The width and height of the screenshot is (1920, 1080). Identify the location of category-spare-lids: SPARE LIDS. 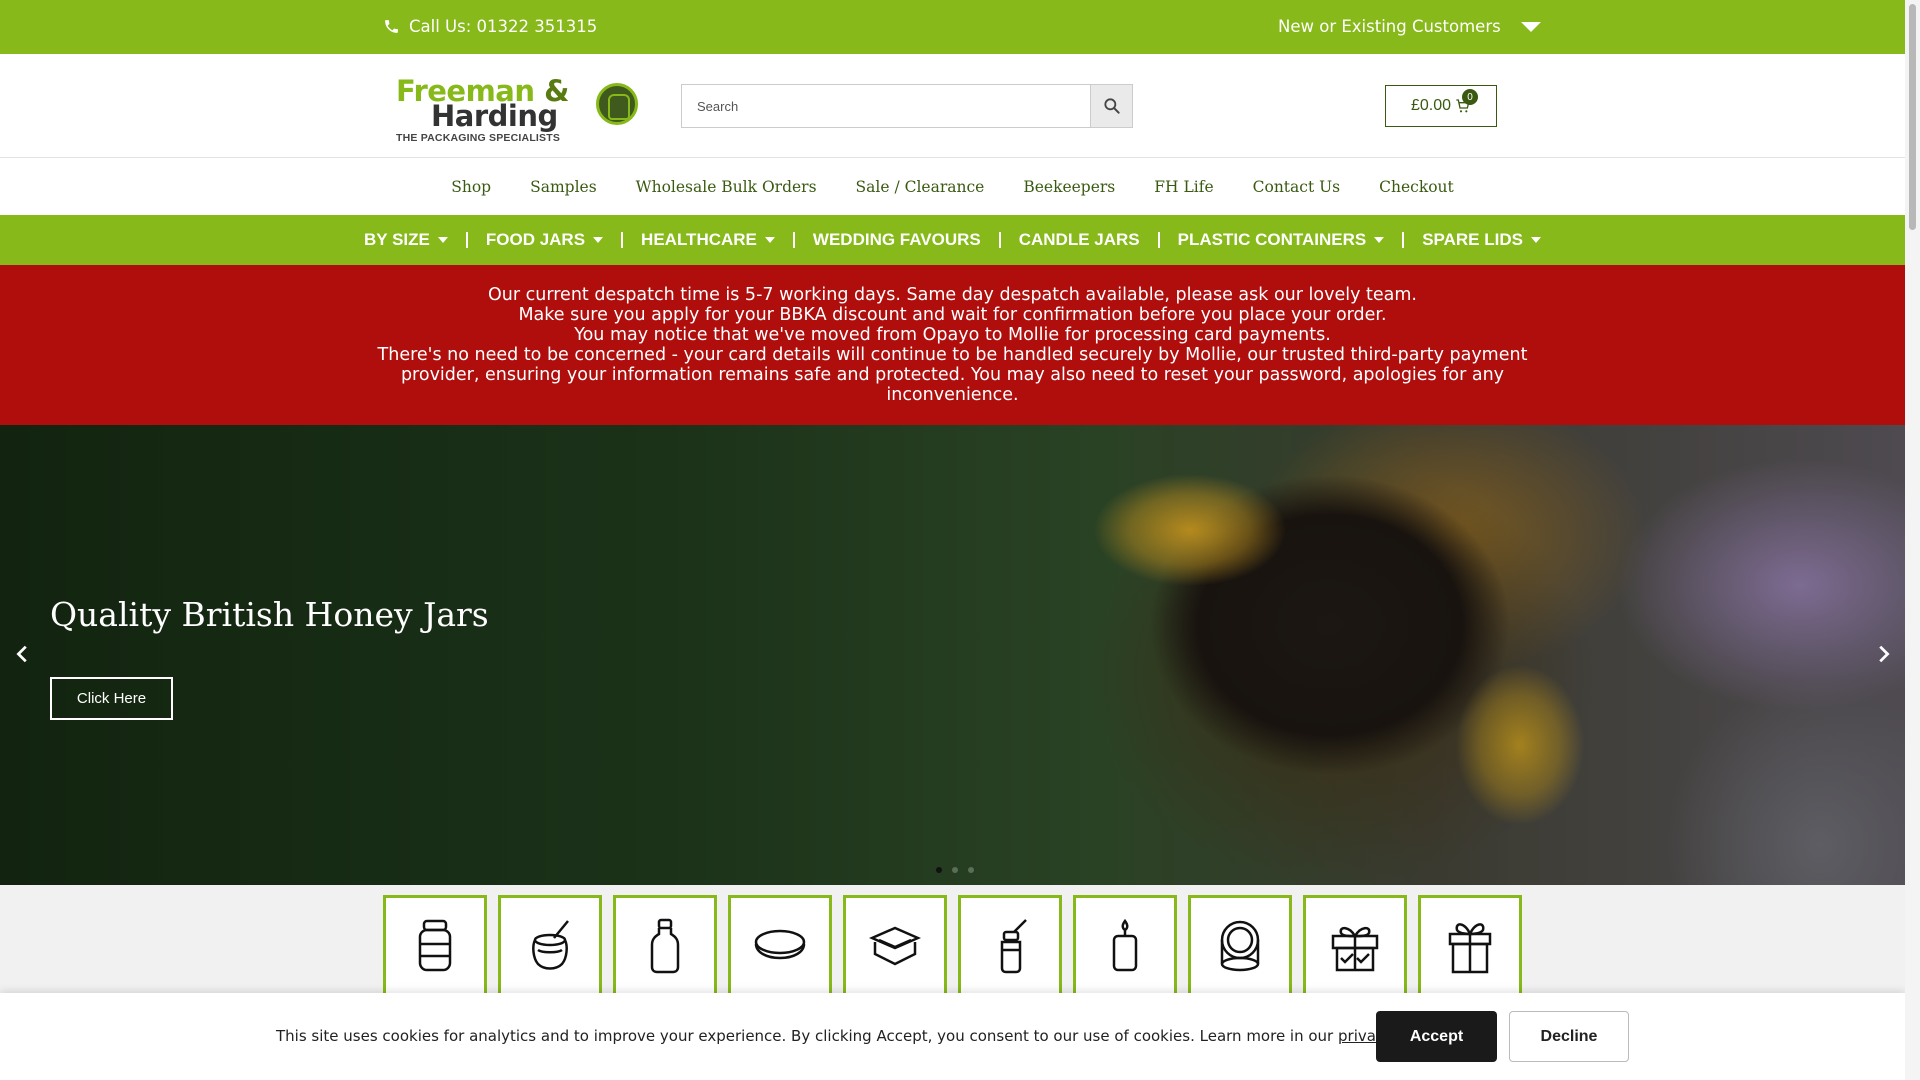
(1481, 240).